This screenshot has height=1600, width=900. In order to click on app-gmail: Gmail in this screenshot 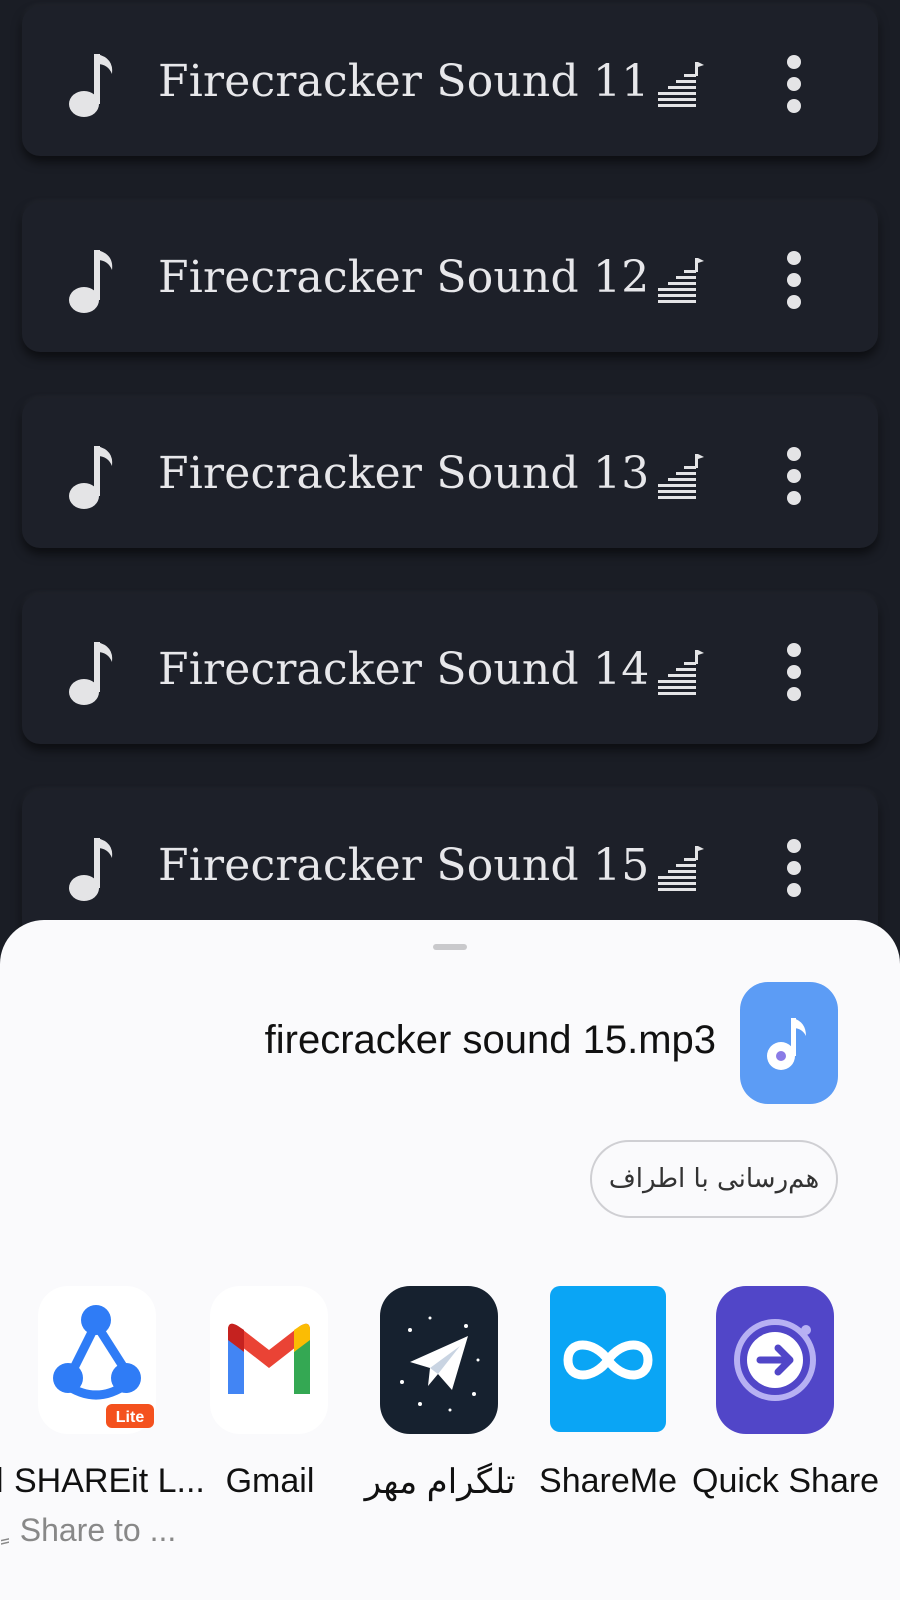, I will do `click(270, 1401)`.